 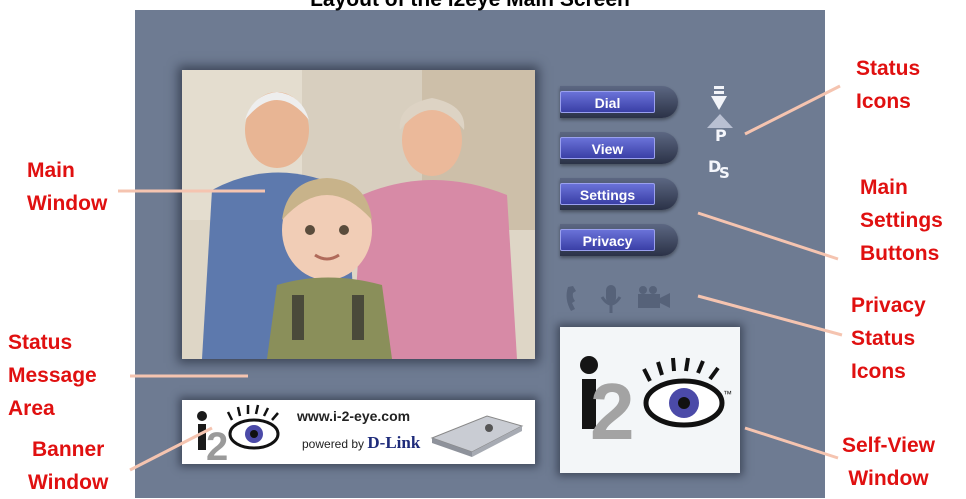 What do you see at coordinates (52, 375) in the screenshot?
I see `callout-status-message-area: Status Message Area` at bounding box center [52, 375].